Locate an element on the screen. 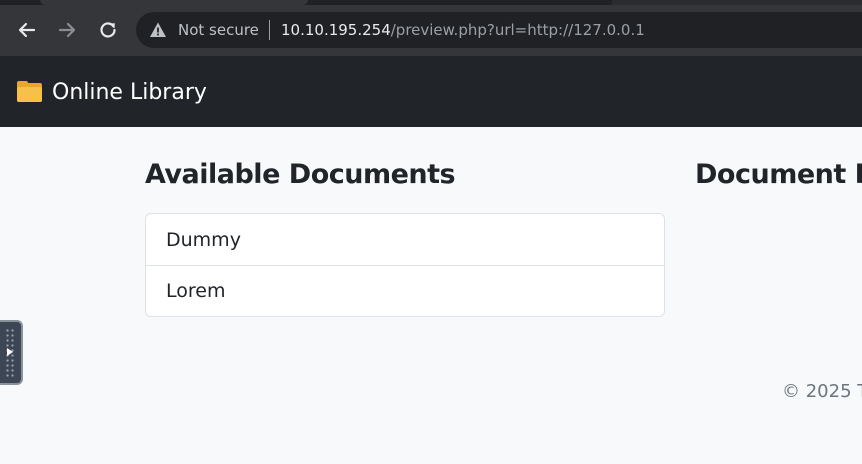  back-button is located at coordinates (27, 30).